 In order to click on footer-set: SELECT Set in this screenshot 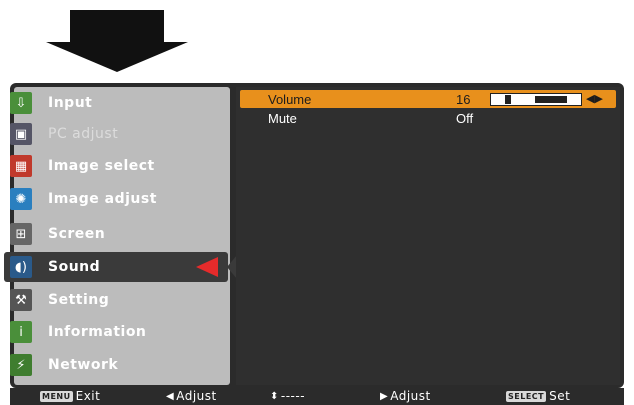, I will do `click(538, 396)`.